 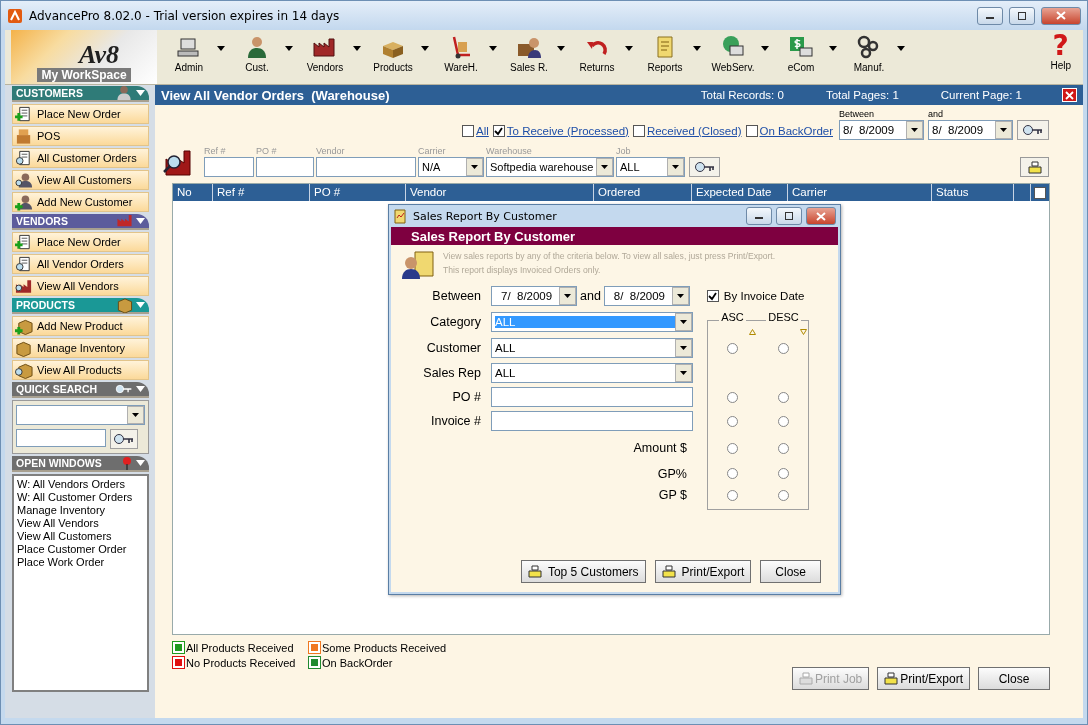 I want to click on sidebar-item: Add New Customer, so click(x=80, y=202).